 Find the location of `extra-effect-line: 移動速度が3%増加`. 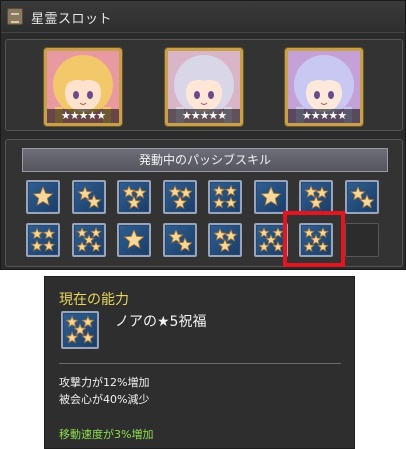

extra-effect-line: 移動速度が3%増加 is located at coordinates (106, 434).